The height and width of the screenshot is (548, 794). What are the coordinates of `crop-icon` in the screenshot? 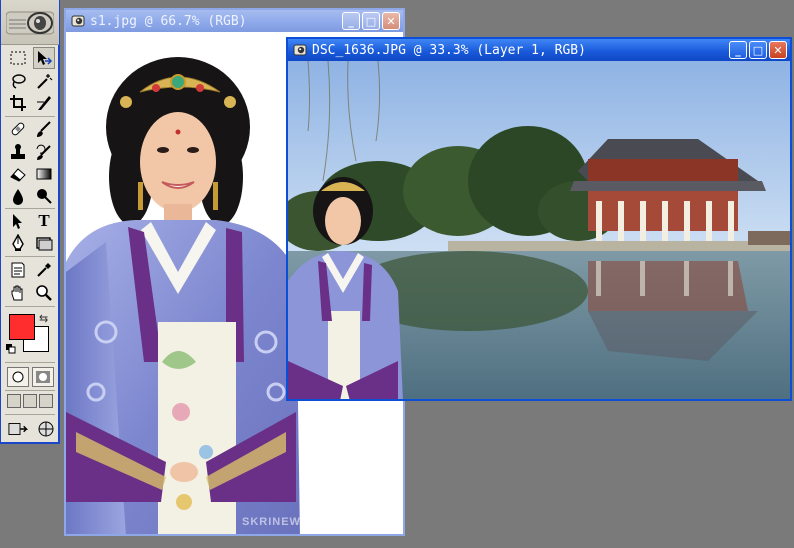 It's located at (18, 103).